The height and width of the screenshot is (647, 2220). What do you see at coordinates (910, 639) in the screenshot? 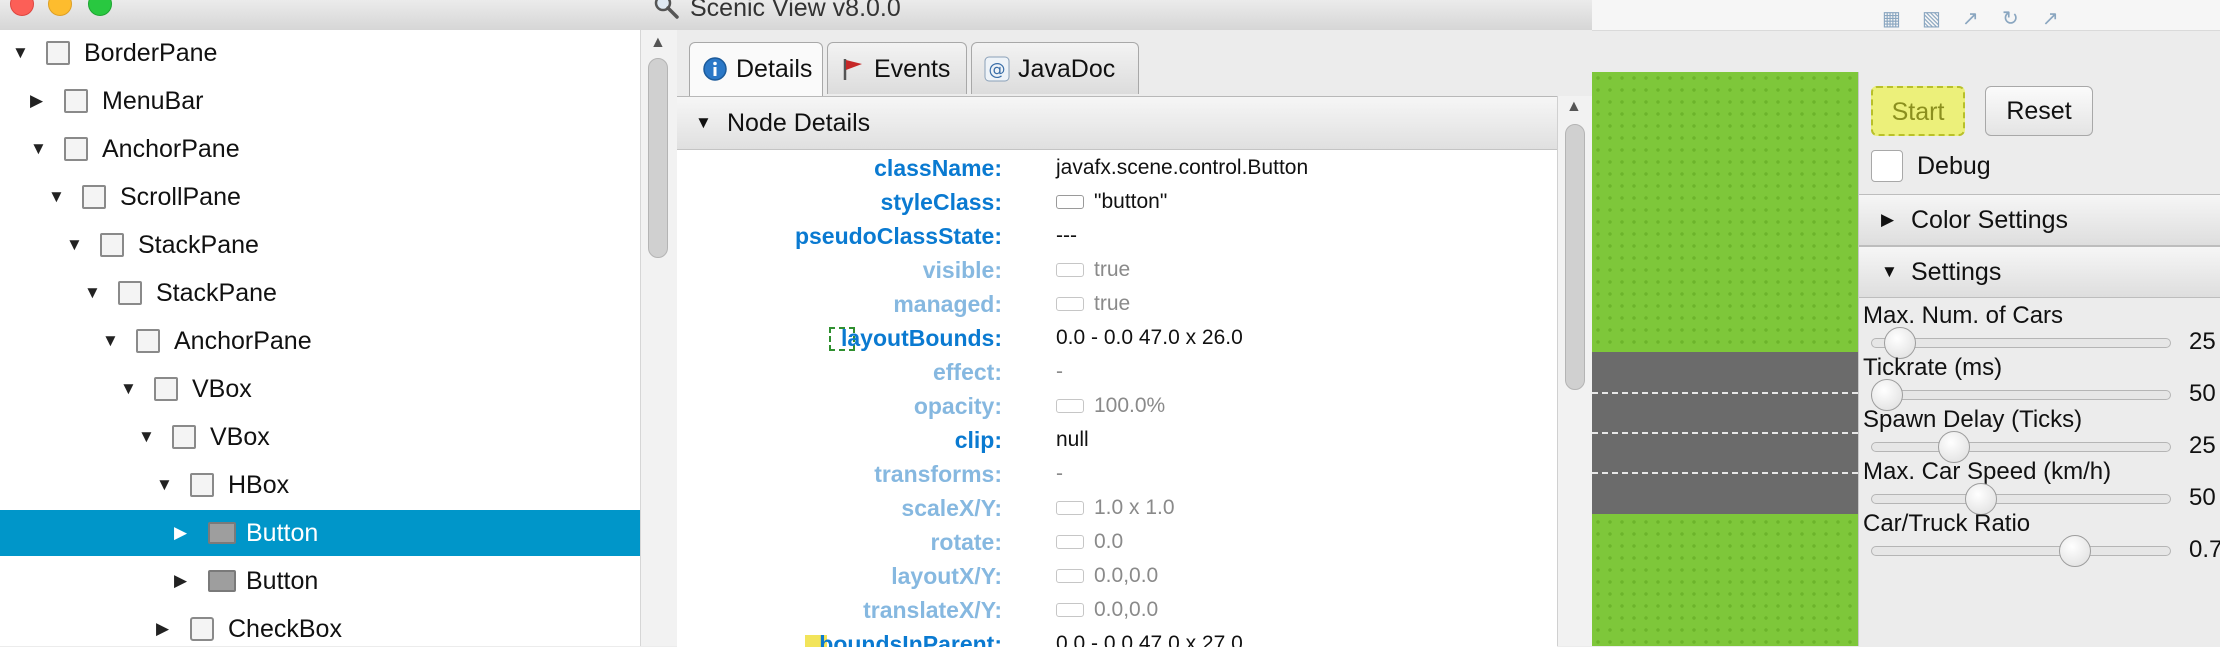
I see `property-name: boundsInParent:` at bounding box center [910, 639].